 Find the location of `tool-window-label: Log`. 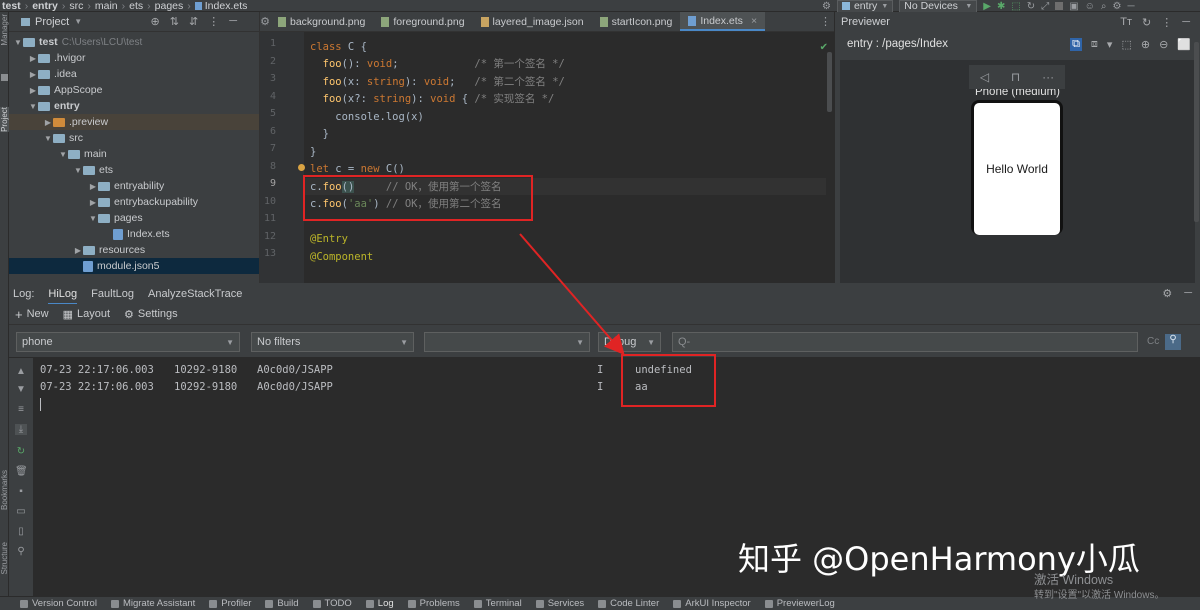

tool-window-label: Log is located at coordinates (385, 603).